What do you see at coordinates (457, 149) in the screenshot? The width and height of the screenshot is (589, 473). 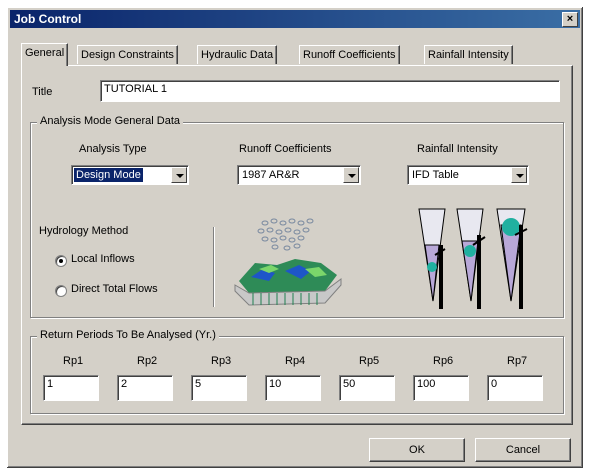 I see `rainfall-intensity-label: Rainfall Intensity` at bounding box center [457, 149].